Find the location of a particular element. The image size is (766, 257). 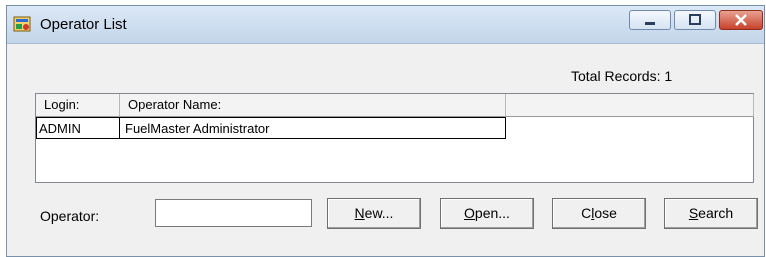

close-button: Close is located at coordinates (599, 213).